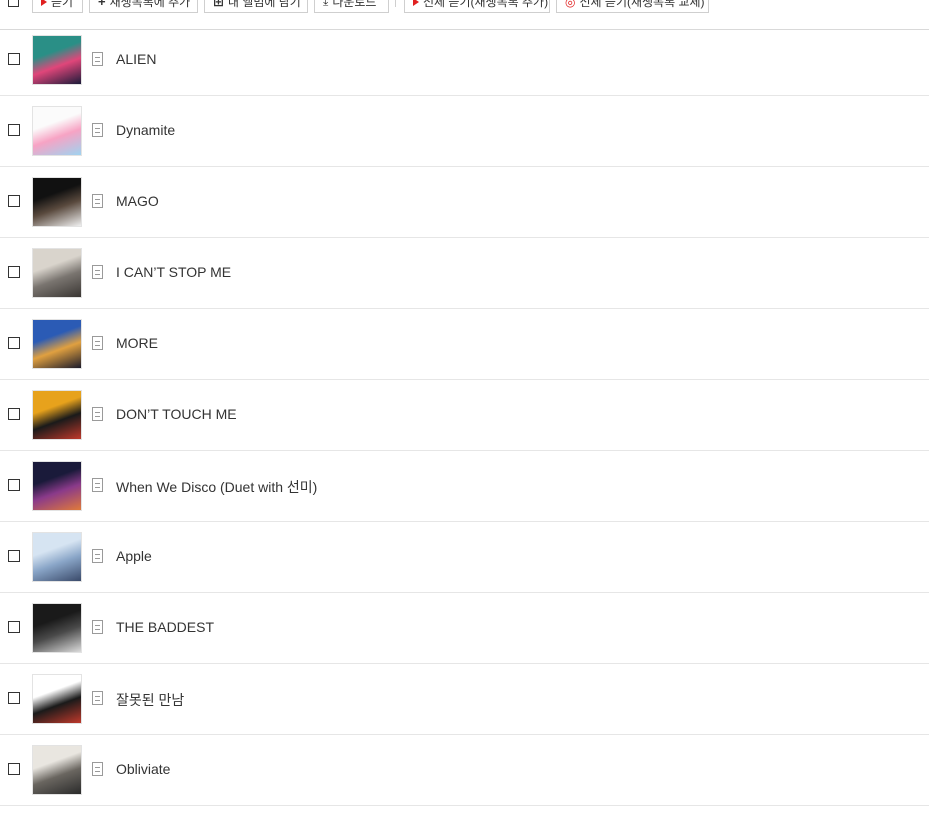 The width and height of the screenshot is (929, 816). What do you see at coordinates (464, 557) in the screenshot?
I see `song-row: Apple` at bounding box center [464, 557].